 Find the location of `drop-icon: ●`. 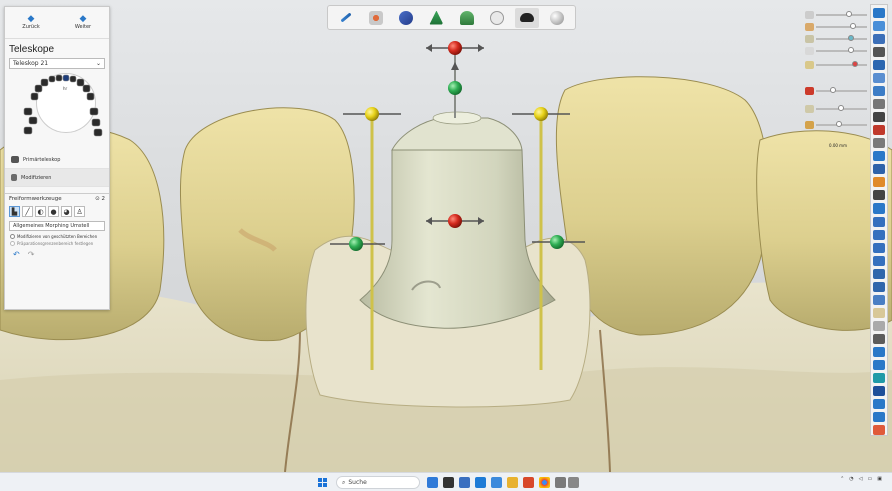

drop-icon: ● is located at coordinates (53, 211).